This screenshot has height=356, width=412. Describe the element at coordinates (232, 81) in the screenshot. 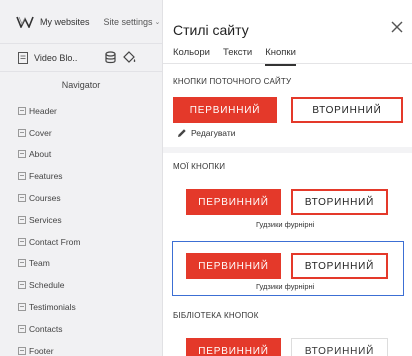

I see `site-buttons-heading: КНОПКИ ПОТОЧНОГО САЙТУ` at that location.